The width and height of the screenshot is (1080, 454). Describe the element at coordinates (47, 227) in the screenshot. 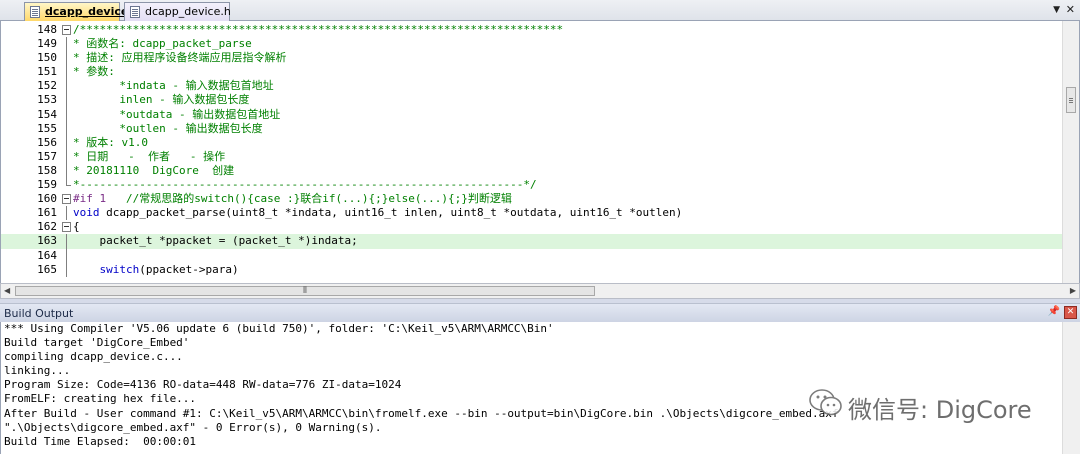

I see `line-number: 162` at that location.